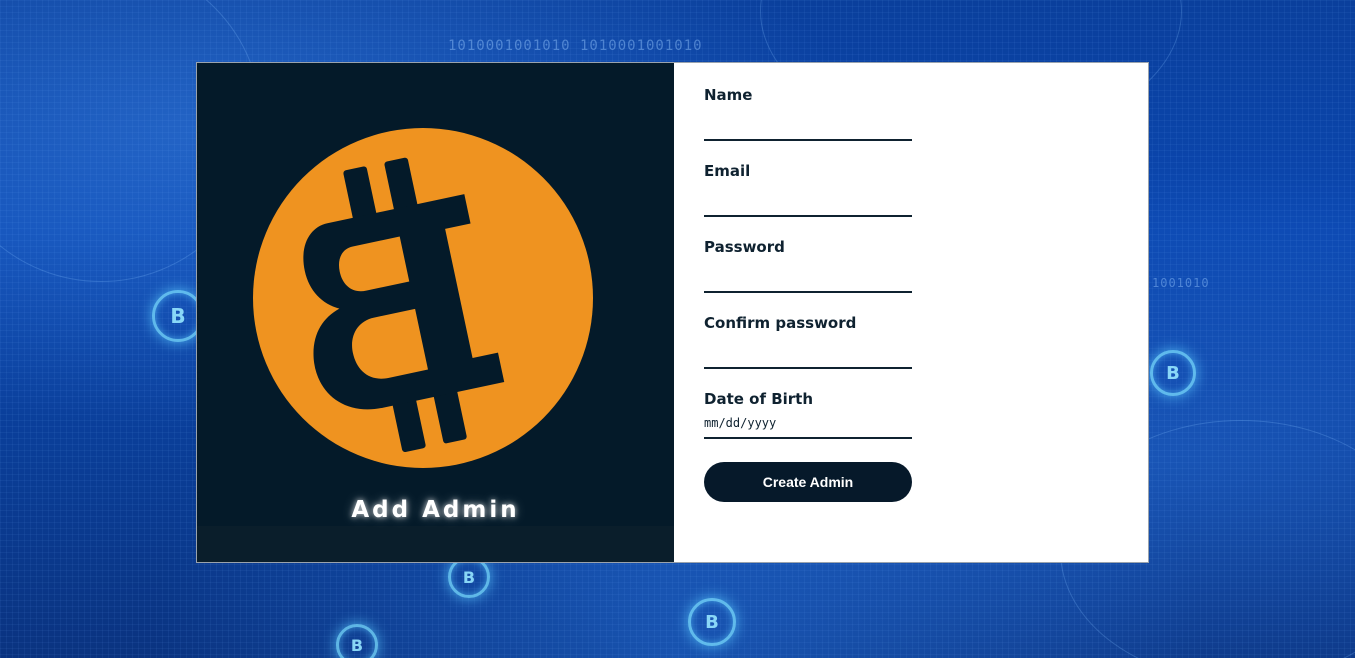 This screenshot has height=658, width=1355. Describe the element at coordinates (808, 354) in the screenshot. I see `confirm-password-input` at that location.